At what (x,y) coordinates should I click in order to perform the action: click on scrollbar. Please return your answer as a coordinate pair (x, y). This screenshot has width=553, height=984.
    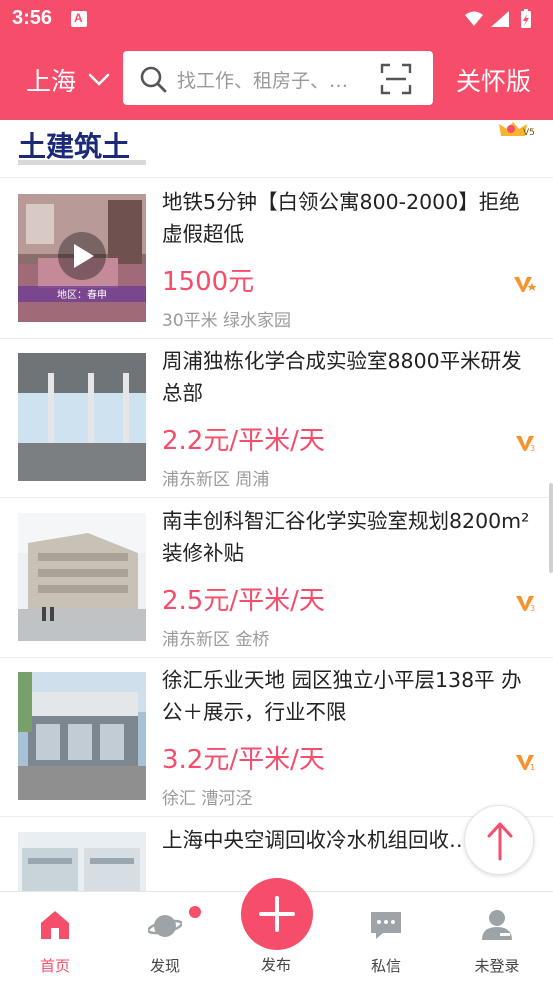
    Looking at the image, I should click on (551, 528).